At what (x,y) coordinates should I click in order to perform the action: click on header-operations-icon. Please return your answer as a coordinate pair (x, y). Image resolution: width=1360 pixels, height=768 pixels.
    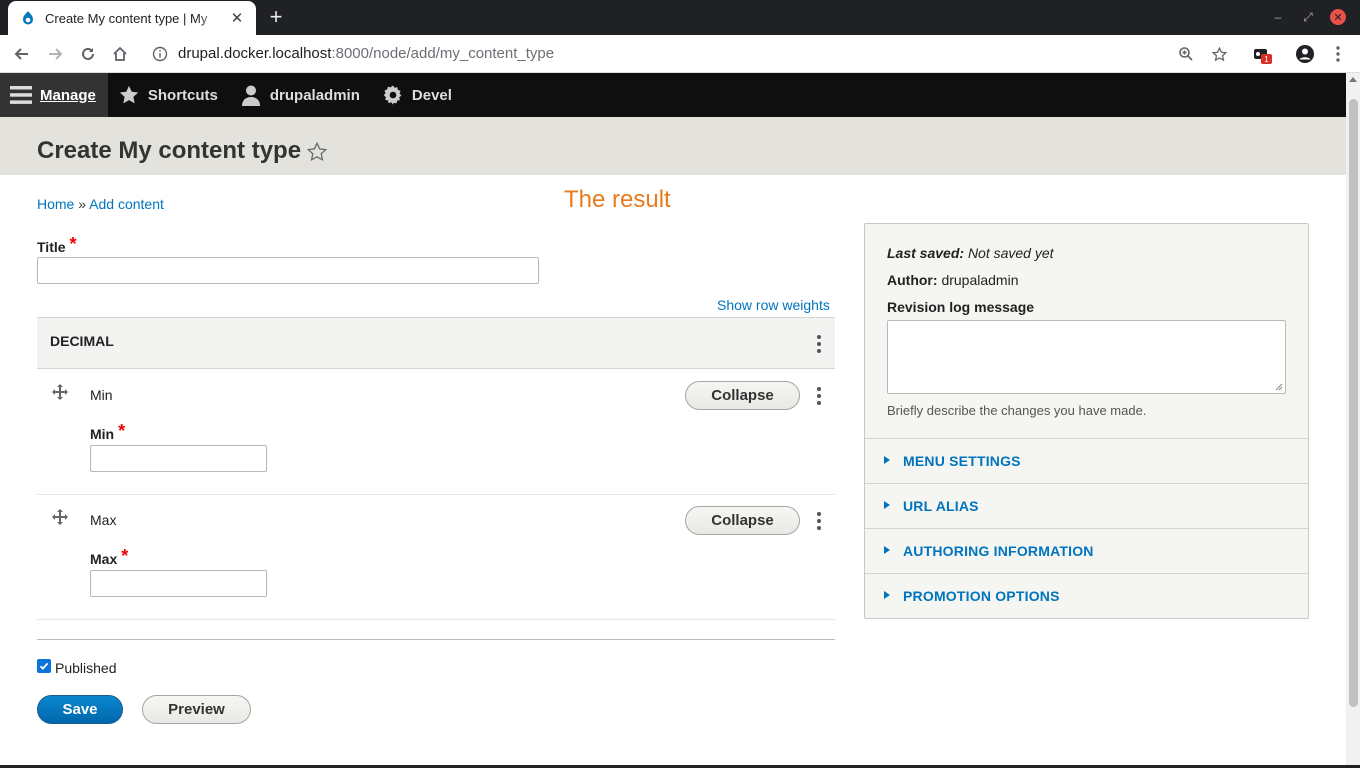
    Looking at the image, I should click on (819, 345).